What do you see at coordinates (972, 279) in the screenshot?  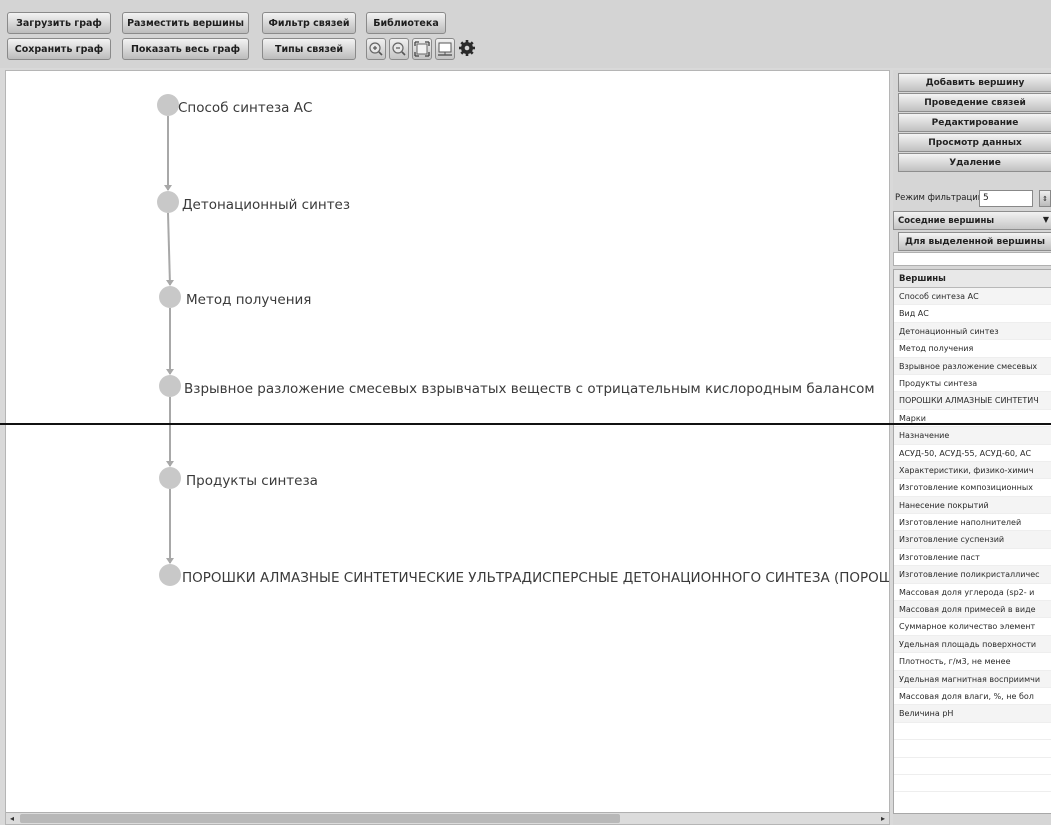 I see `vertices-list-header: Вершины` at bounding box center [972, 279].